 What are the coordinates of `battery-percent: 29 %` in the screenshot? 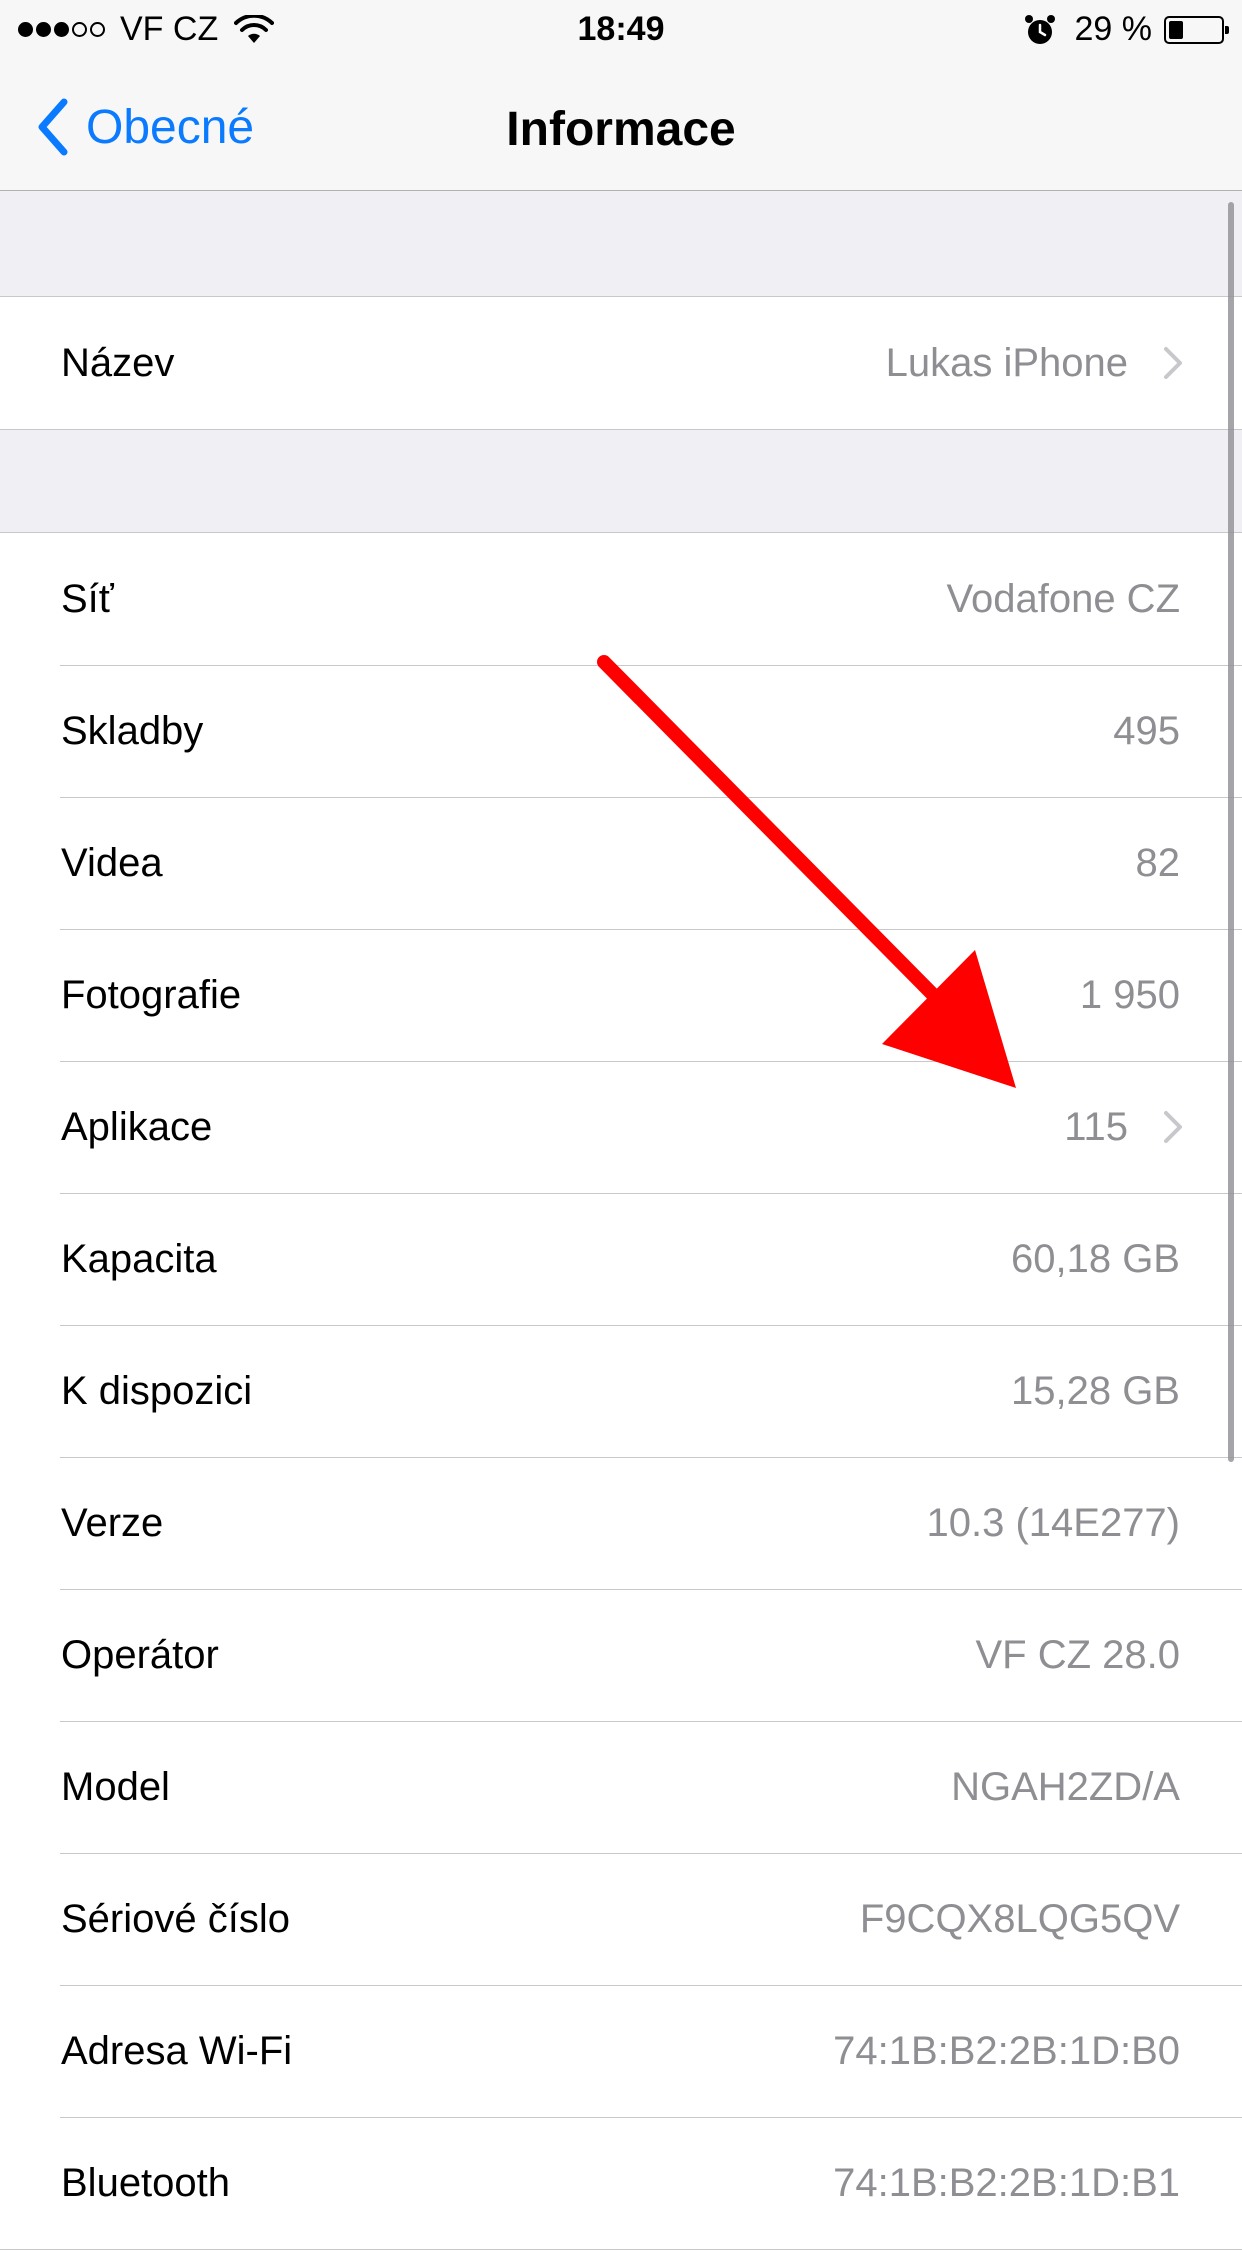 It's located at (1113, 29).